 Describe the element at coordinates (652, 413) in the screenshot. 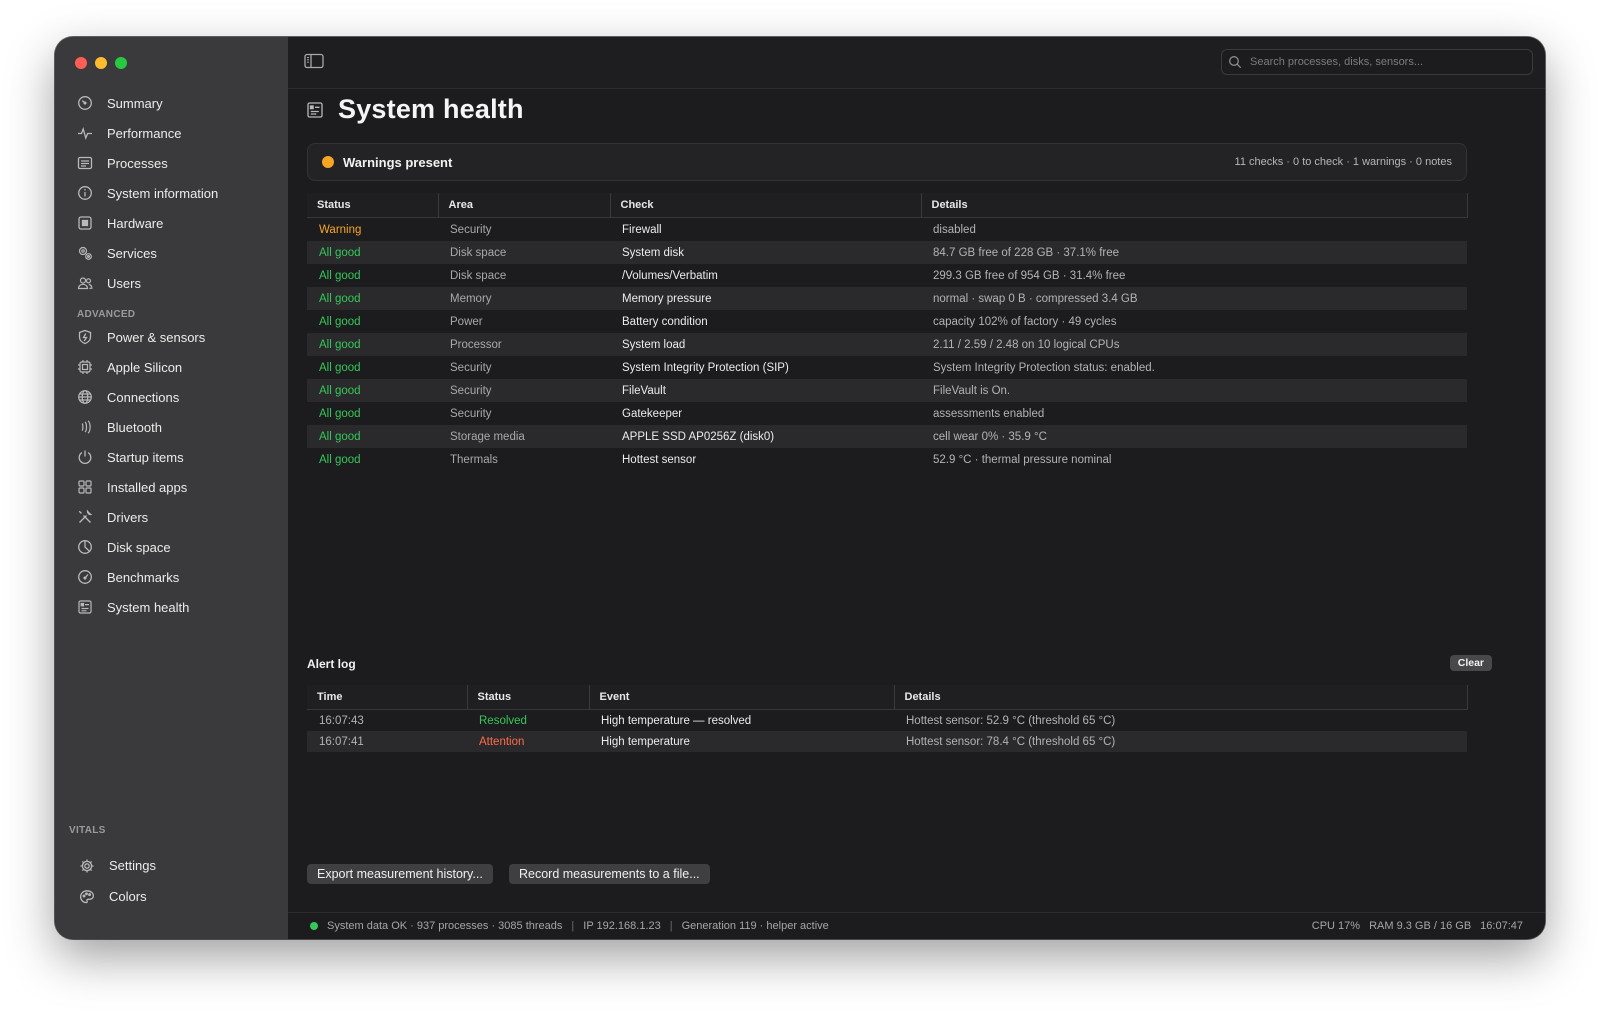

I see `cell-check: Gatekeeper` at that location.